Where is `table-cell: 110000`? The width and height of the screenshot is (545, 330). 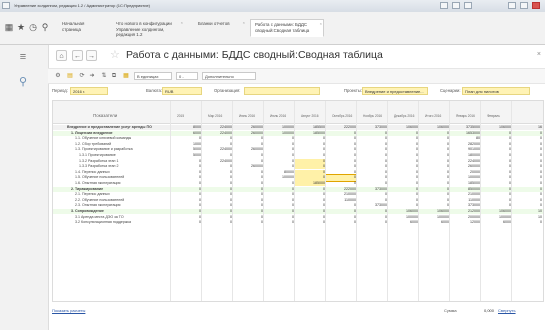 table-cell: 110000 is located at coordinates (341, 200).